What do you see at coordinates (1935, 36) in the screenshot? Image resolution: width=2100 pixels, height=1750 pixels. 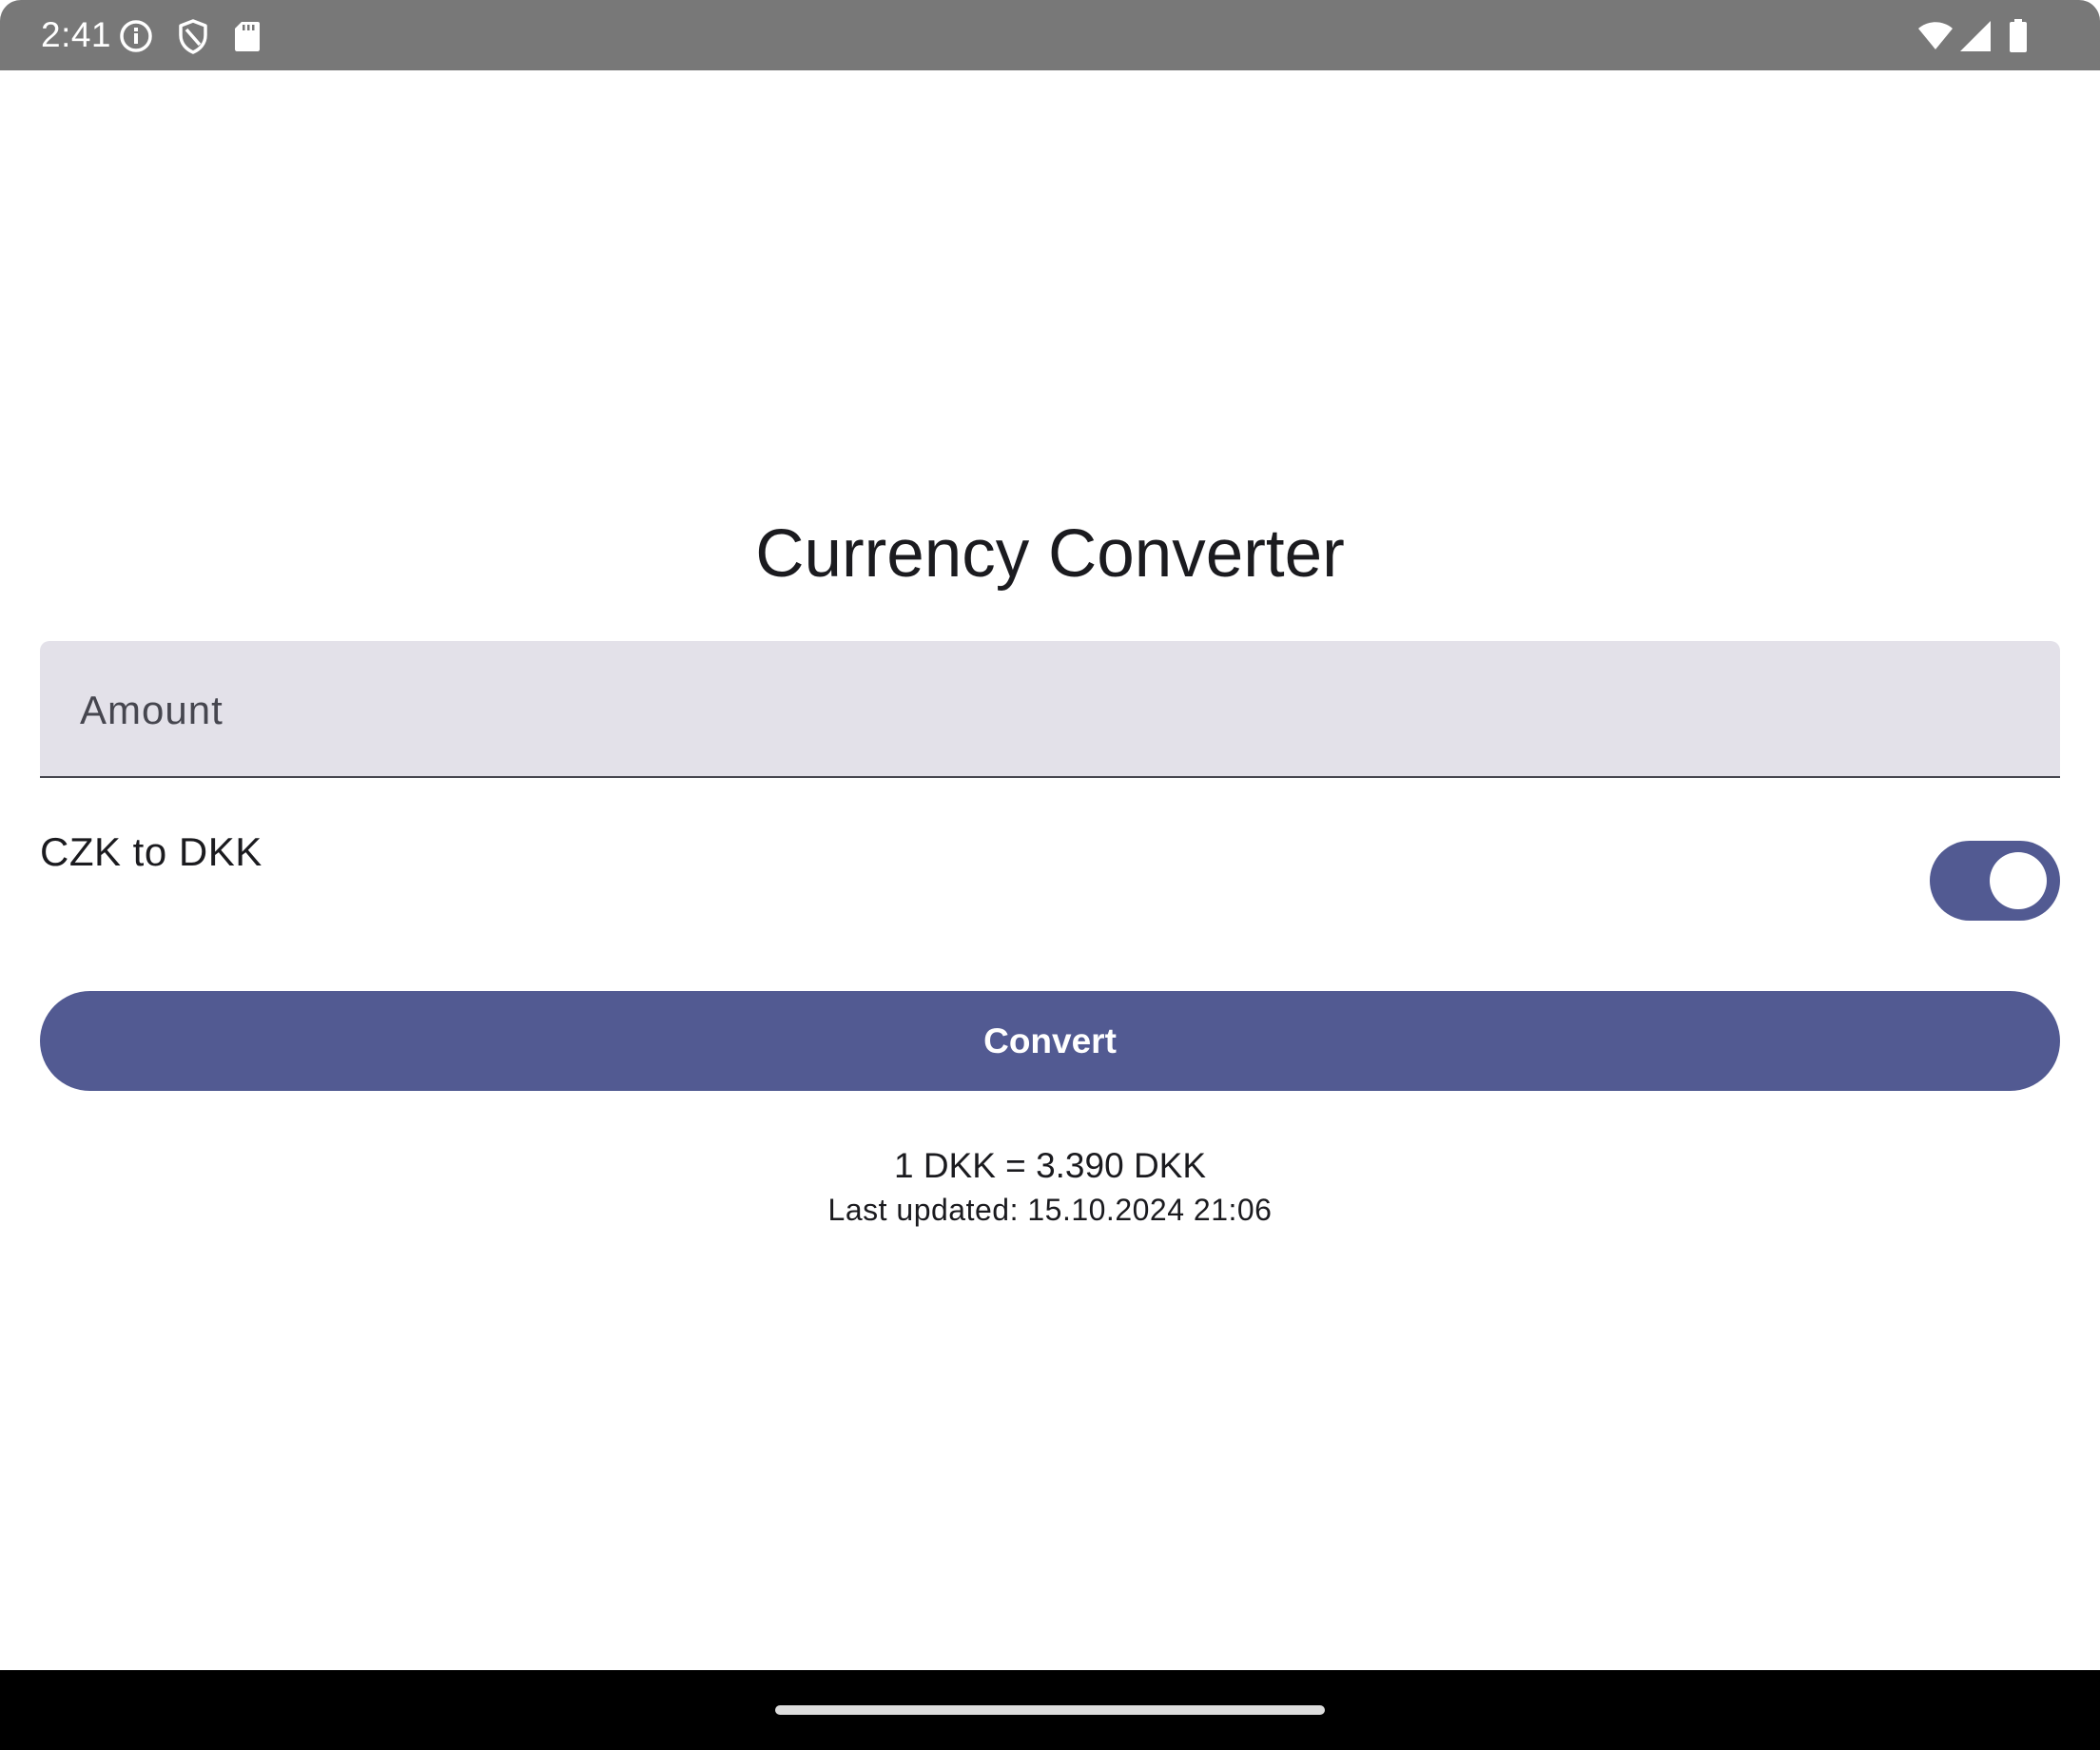 I see `wifi-icon` at bounding box center [1935, 36].